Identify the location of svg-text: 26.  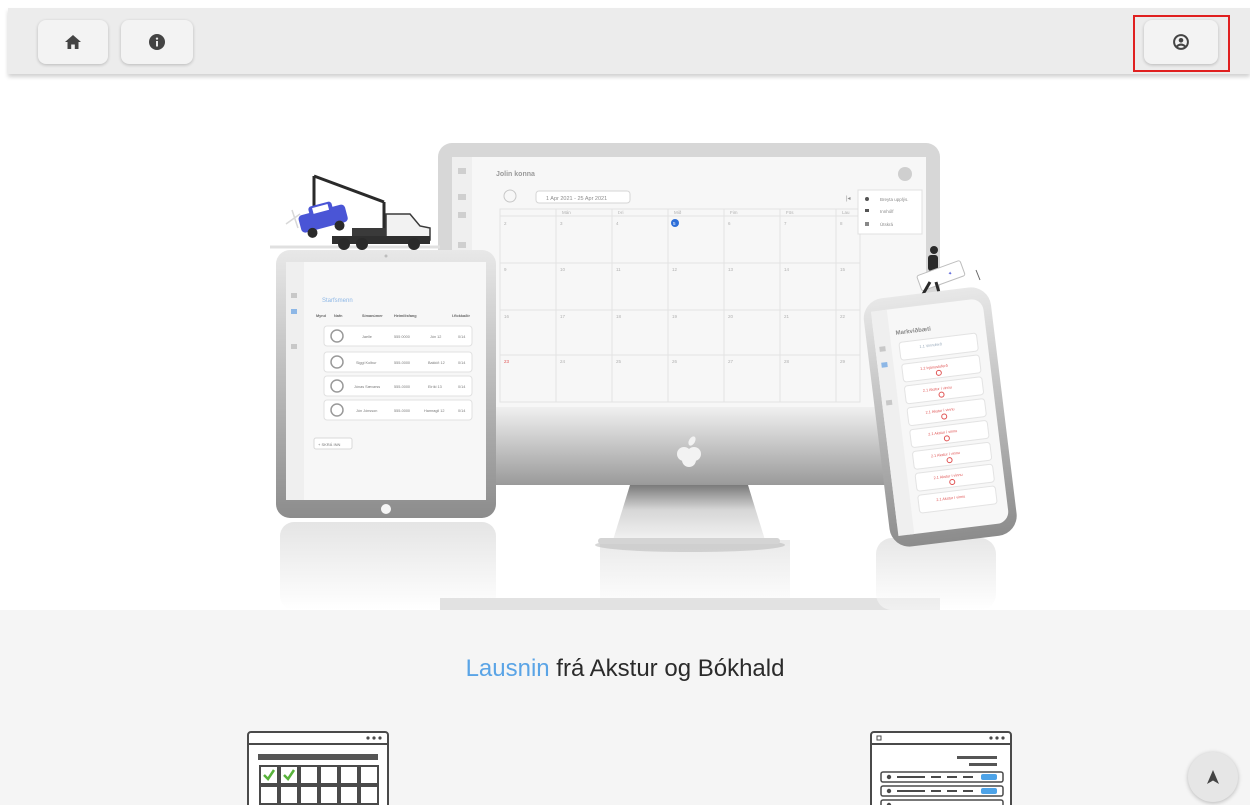
(675, 361).